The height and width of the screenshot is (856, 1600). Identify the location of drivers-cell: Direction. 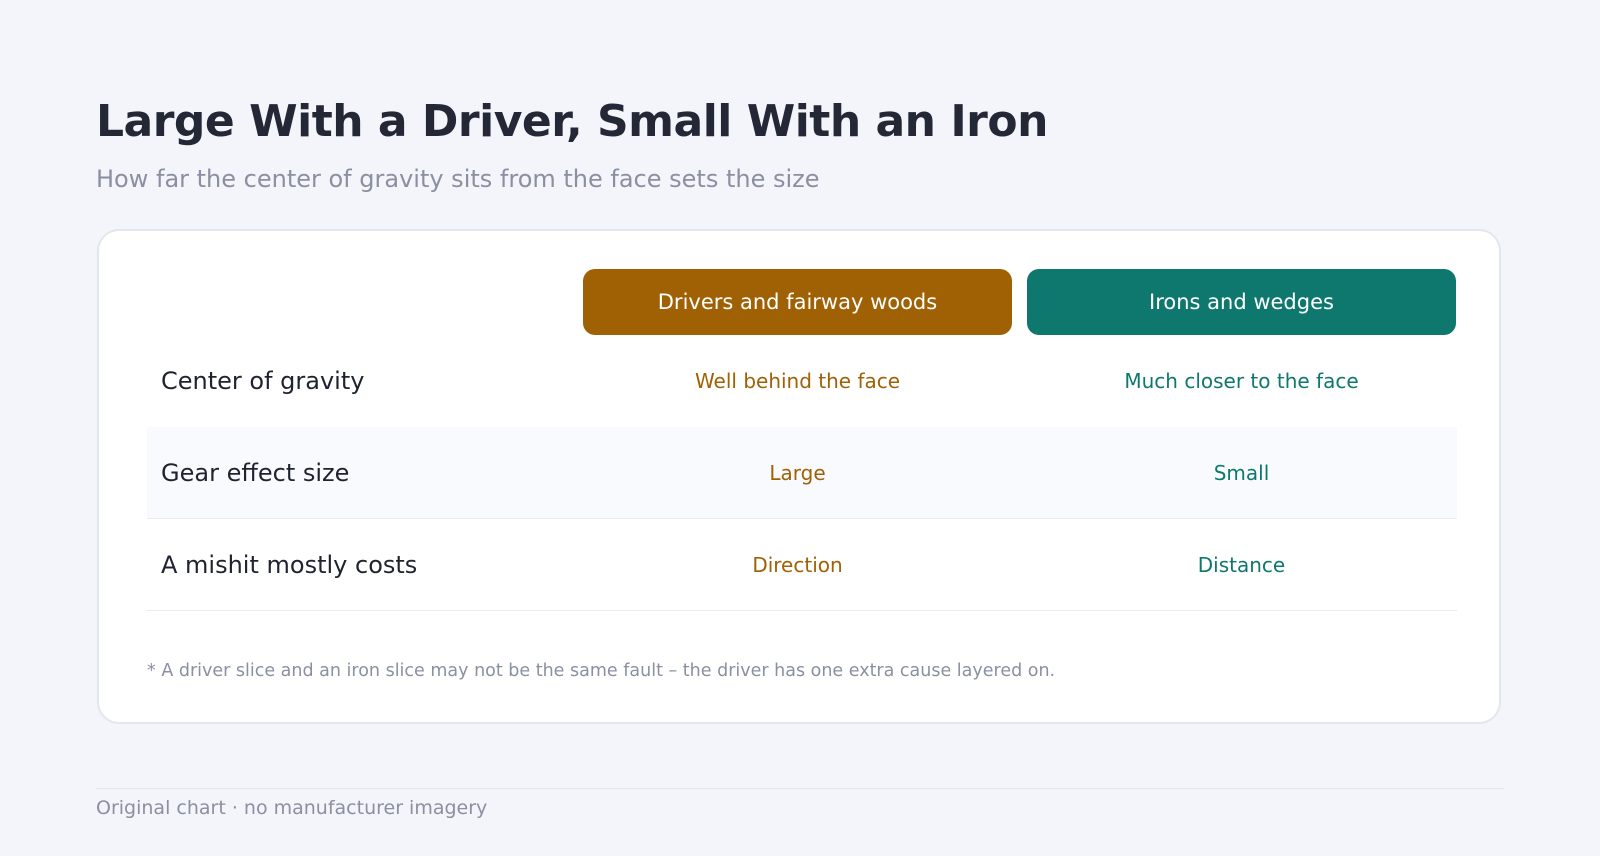
(797, 564).